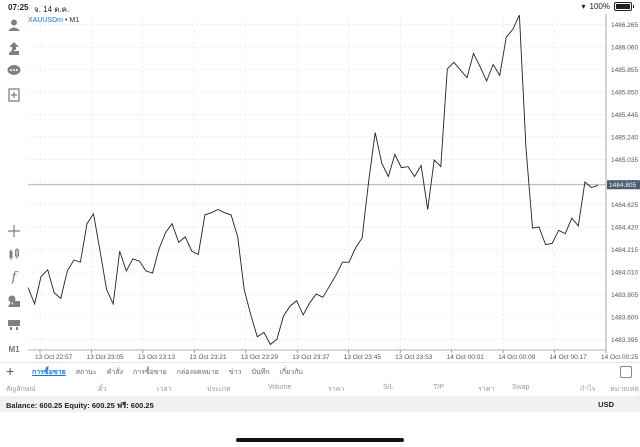  What do you see at coordinates (624, 6) in the screenshot?
I see `battery-icon` at bounding box center [624, 6].